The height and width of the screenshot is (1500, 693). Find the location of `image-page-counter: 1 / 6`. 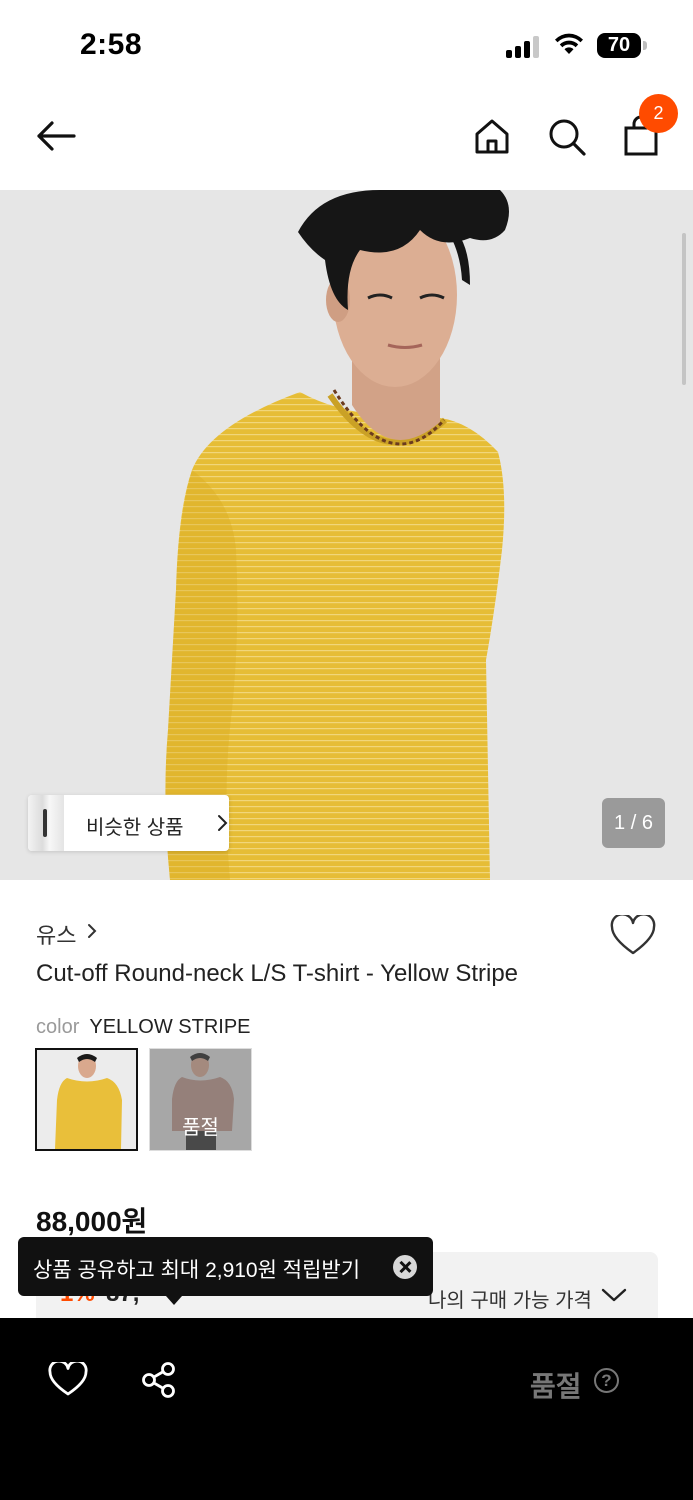

image-page-counter: 1 / 6 is located at coordinates (633, 823).